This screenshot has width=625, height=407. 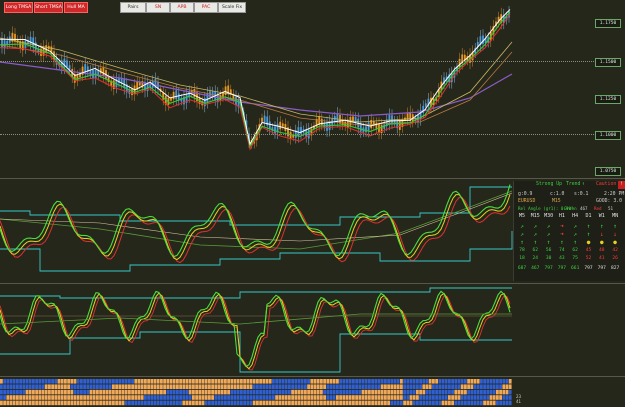 I want to click on long-tmsa-button: Long TMSA, so click(x=18, y=7).